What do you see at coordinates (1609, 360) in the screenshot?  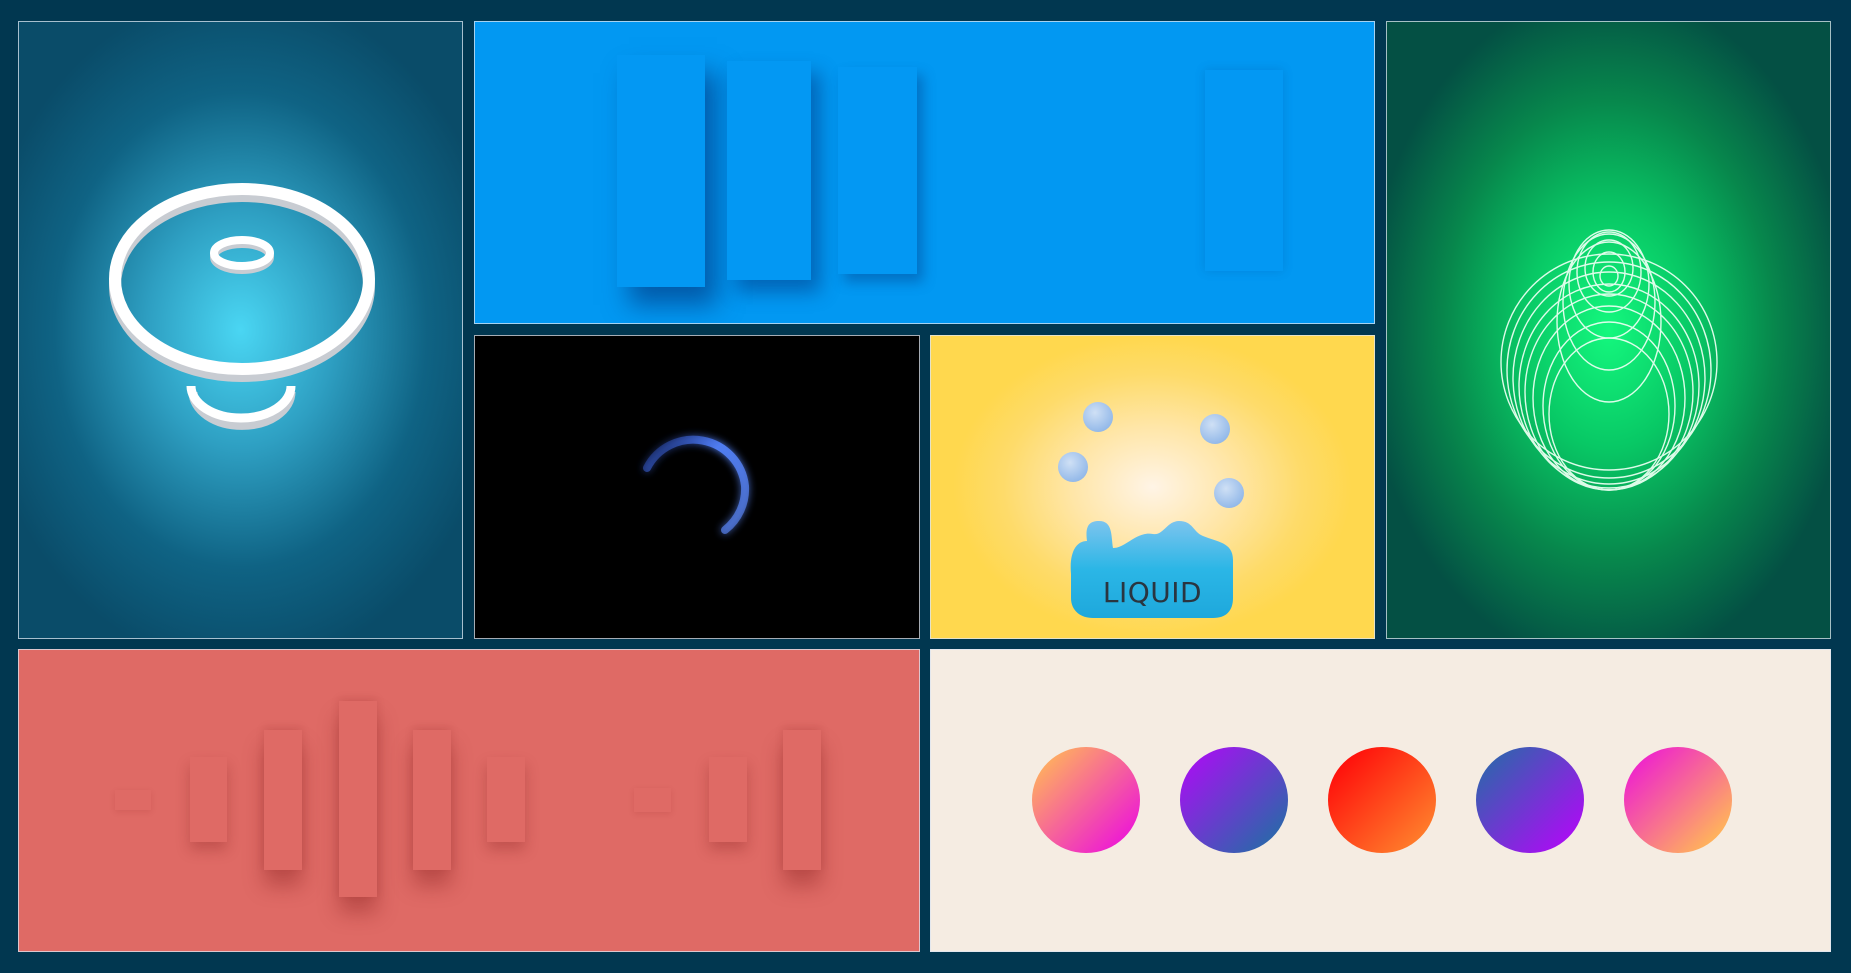 I see `orbit-rings-icon` at bounding box center [1609, 360].